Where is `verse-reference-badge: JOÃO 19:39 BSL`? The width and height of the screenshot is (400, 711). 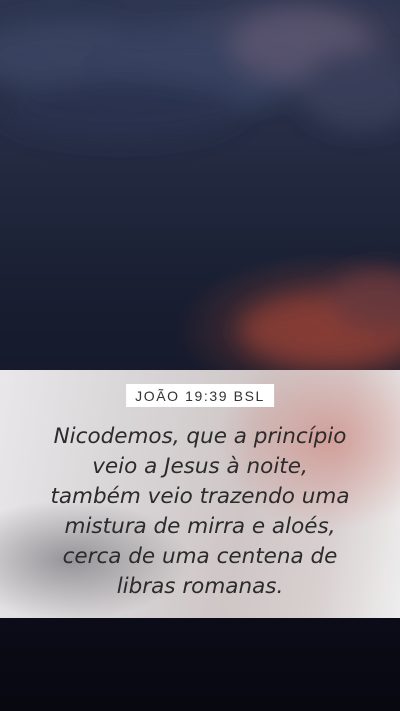
verse-reference-badge: JOÃO 19:39 BSL is located at coordinates (200, 395).